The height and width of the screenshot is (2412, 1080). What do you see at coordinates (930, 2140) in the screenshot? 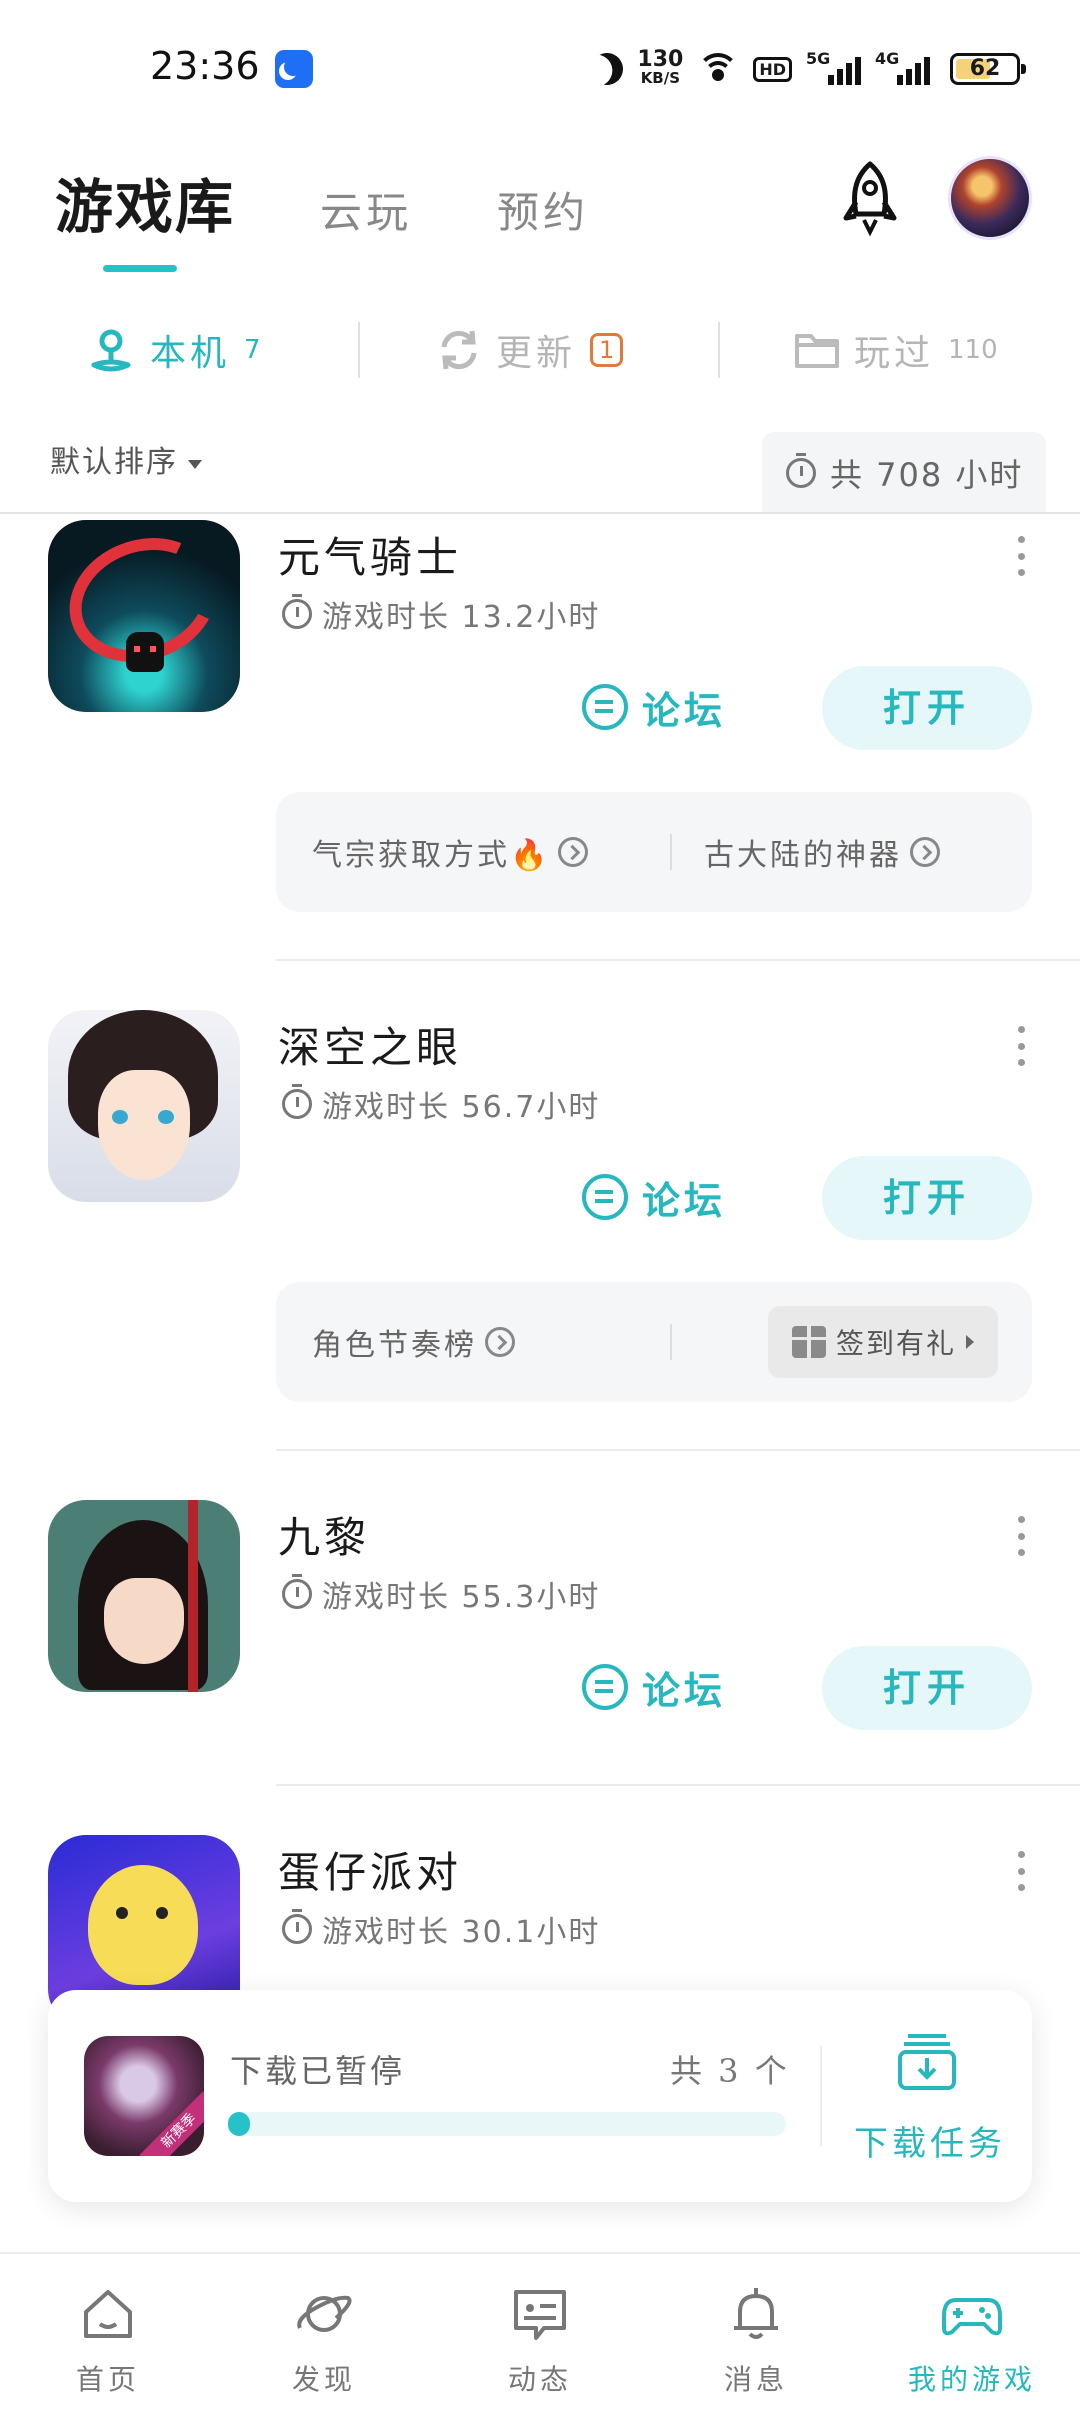
I see `download-tasks-button: 下载任务` at bounding box center [930, 2140].